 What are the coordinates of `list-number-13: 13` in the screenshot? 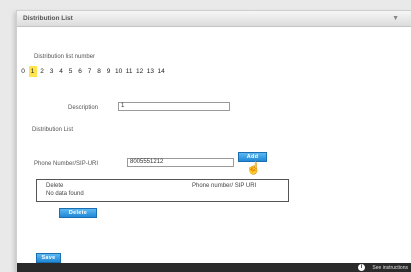 It's located at (150, 71).